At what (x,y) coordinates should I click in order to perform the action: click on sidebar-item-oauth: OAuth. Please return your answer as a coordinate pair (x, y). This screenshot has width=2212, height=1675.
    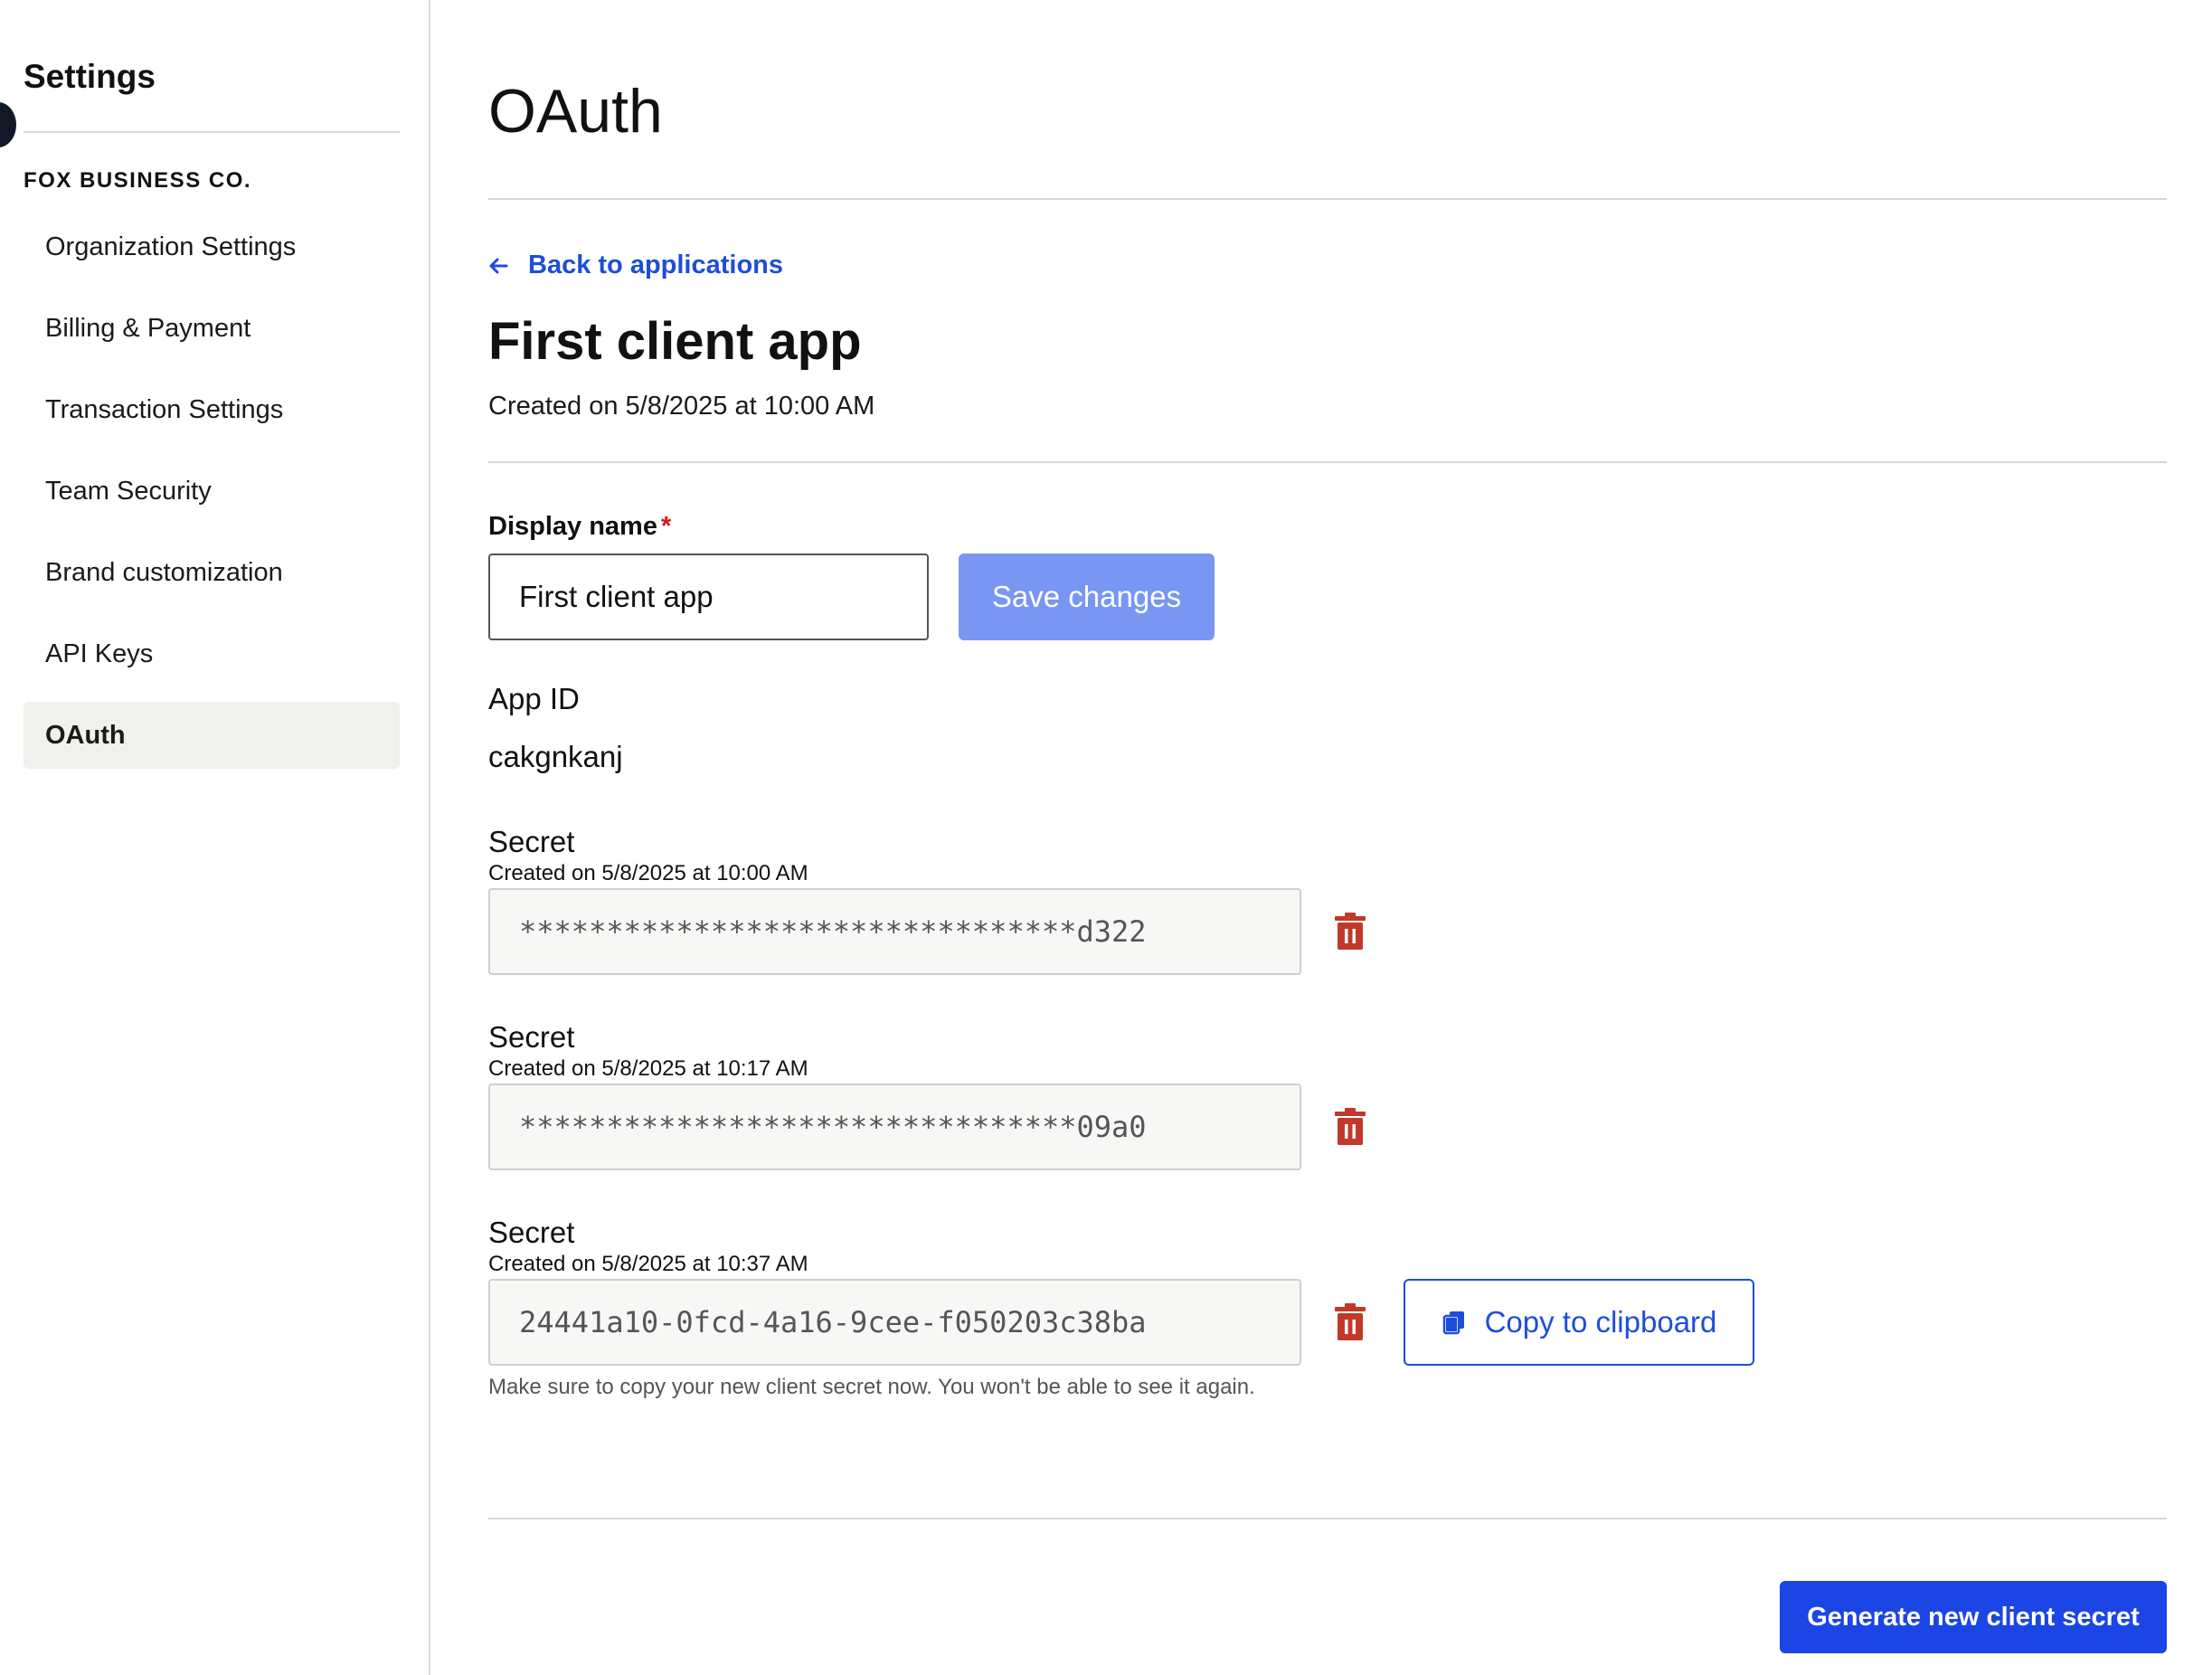
    Looking at the image, I should click on (212, 735).